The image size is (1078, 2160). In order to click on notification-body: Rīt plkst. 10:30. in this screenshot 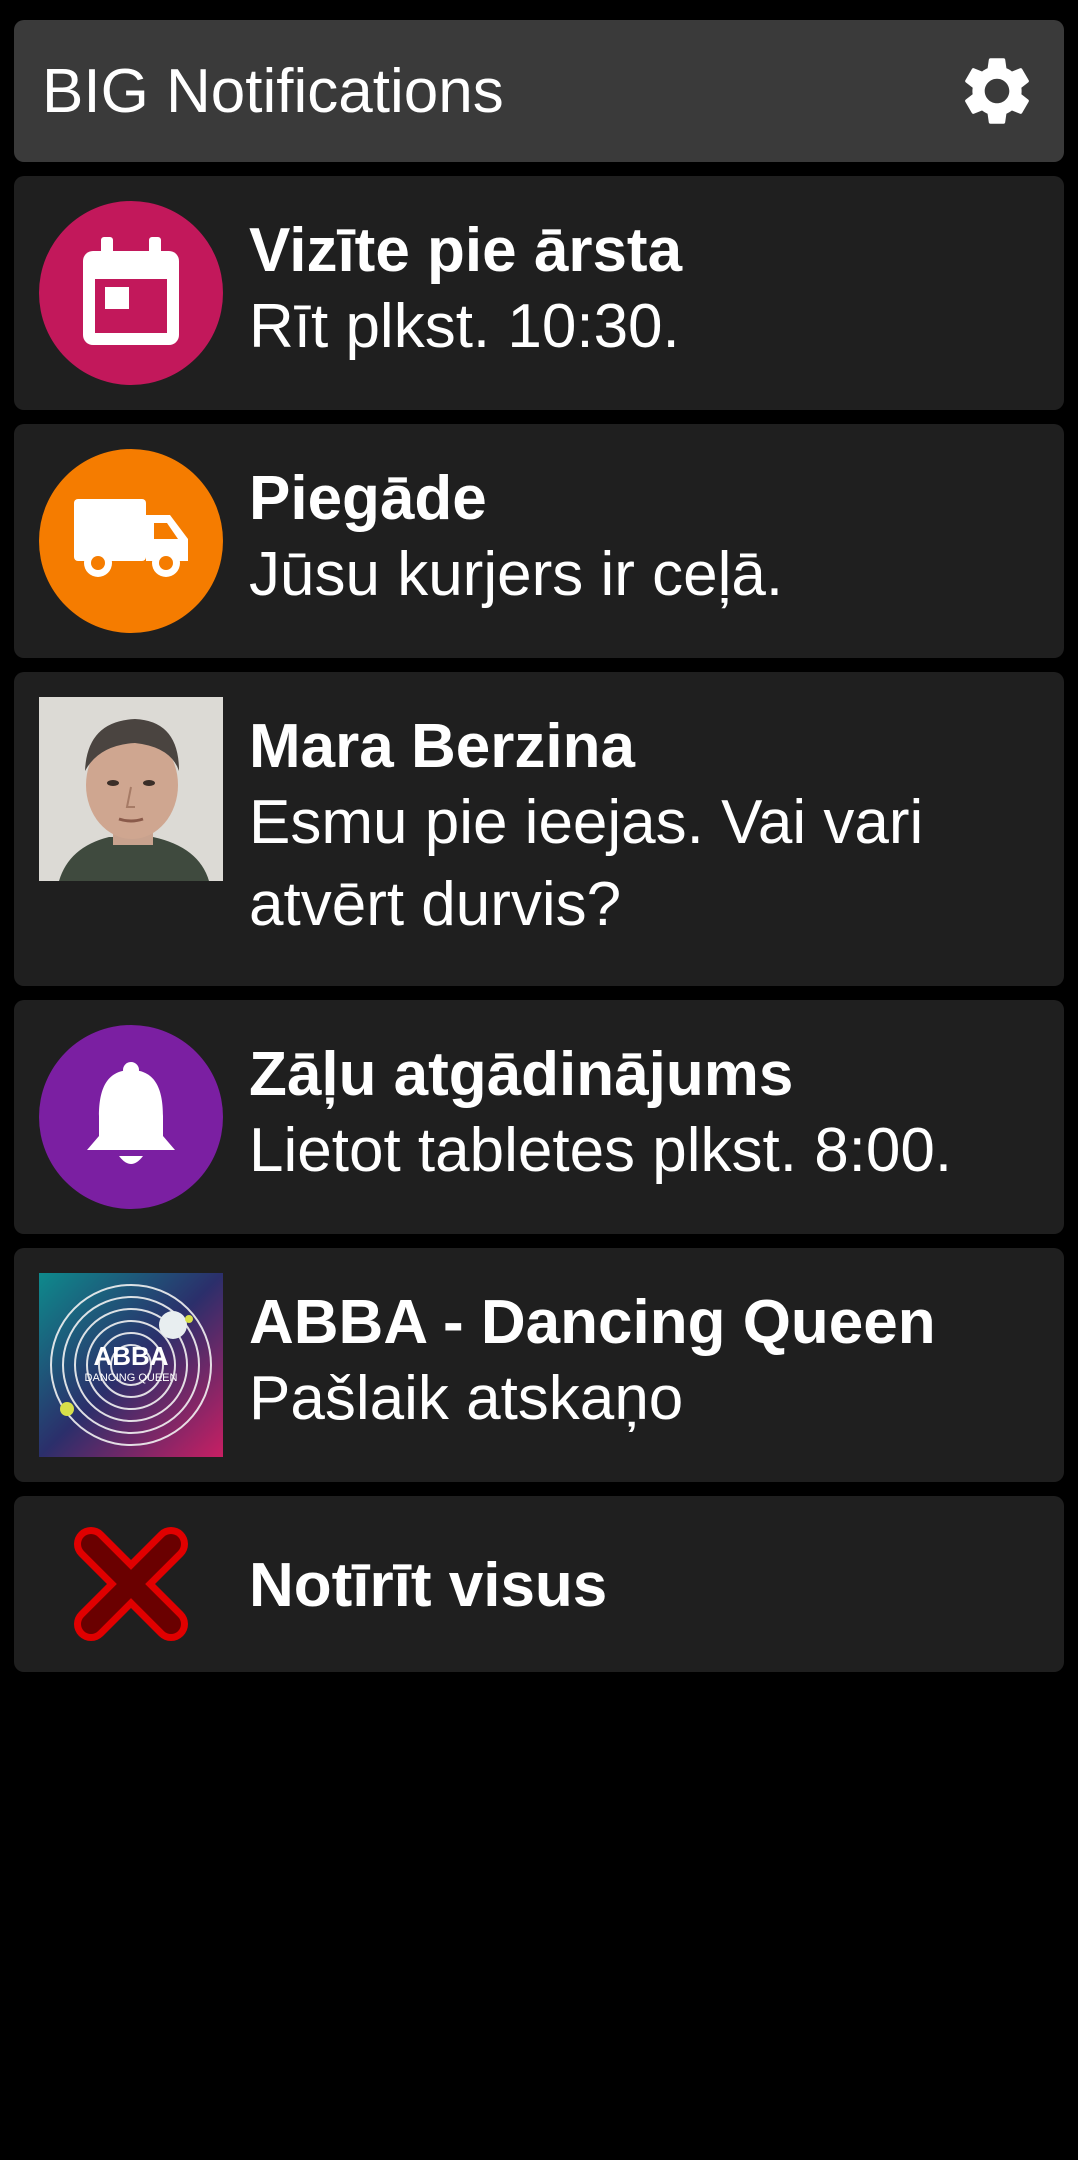, I will do `click(464, 326)`.